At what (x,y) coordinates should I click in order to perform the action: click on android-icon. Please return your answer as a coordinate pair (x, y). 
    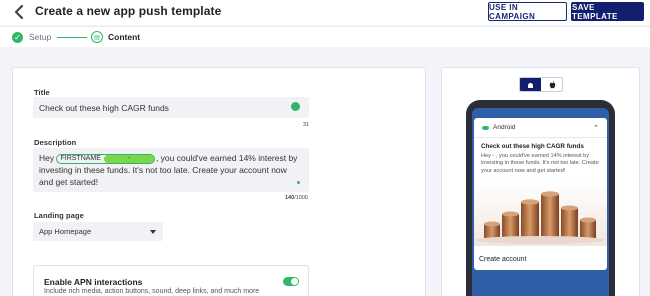
    Looking at the image, I should click on (530, 85).